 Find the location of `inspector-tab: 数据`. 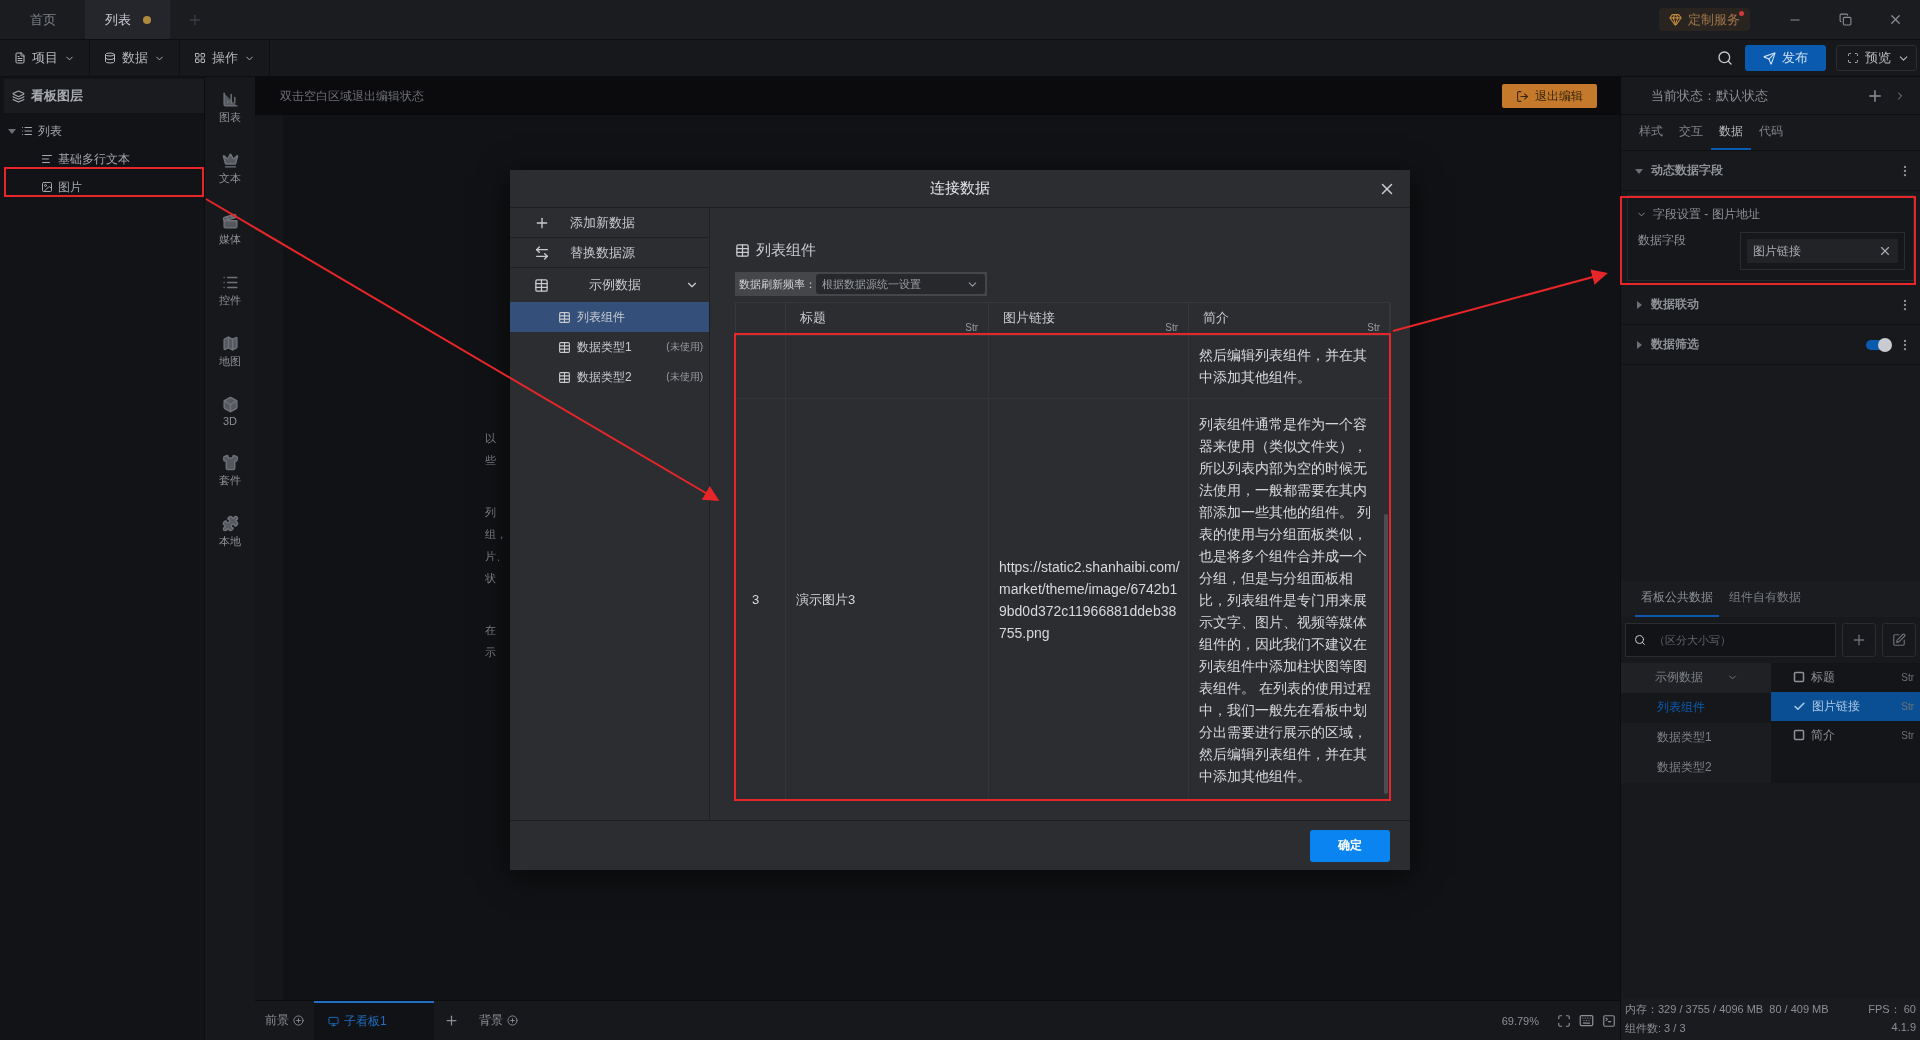

inspector-tab: 数据 is located at coordinates (1731, 132).